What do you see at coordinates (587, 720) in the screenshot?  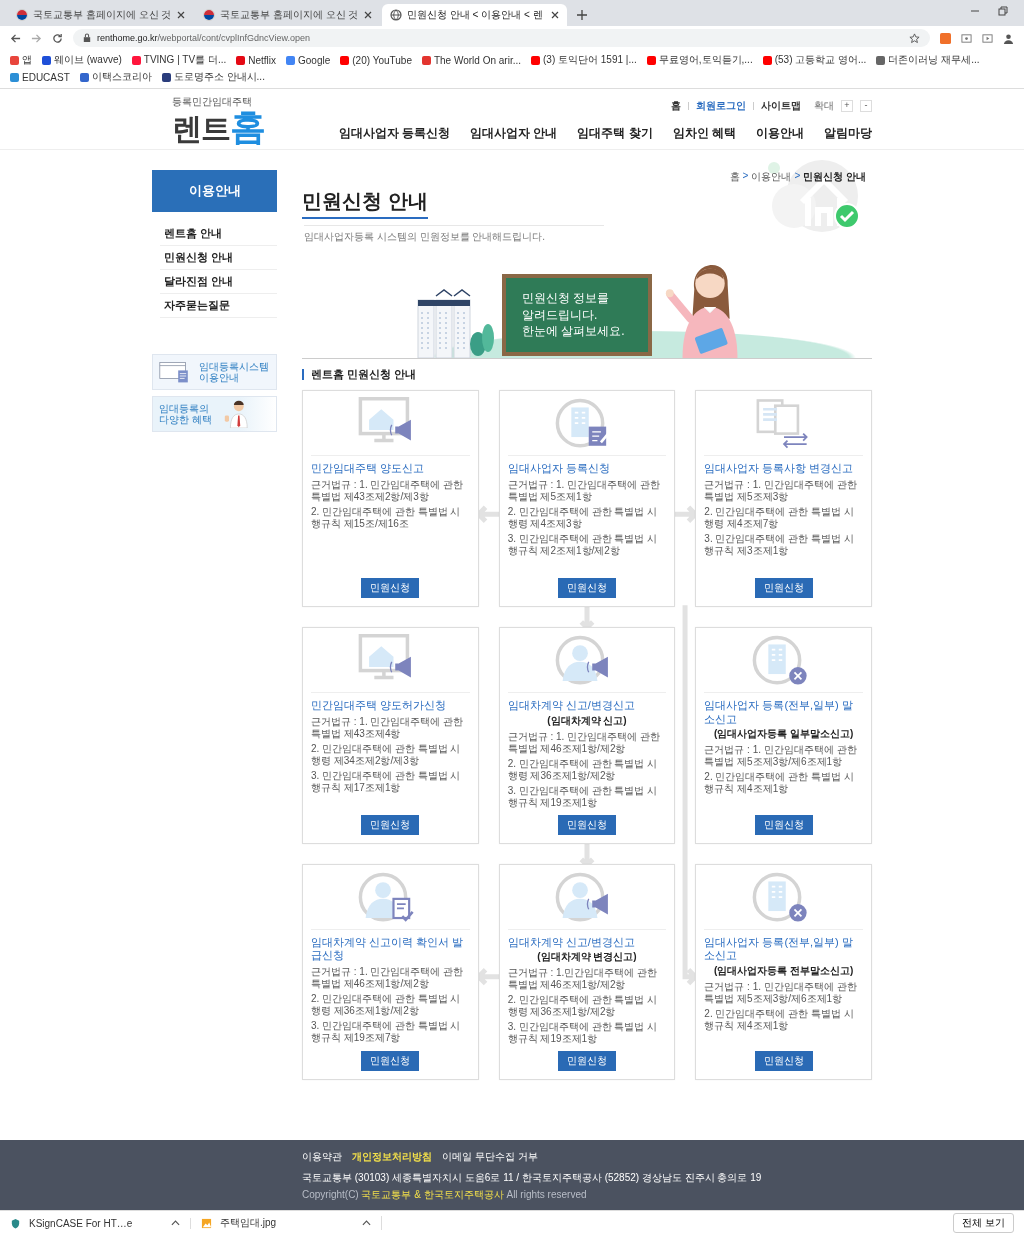 I see `service-subtitle: (임대차계약 신고)` at bounding box center [587, 720].